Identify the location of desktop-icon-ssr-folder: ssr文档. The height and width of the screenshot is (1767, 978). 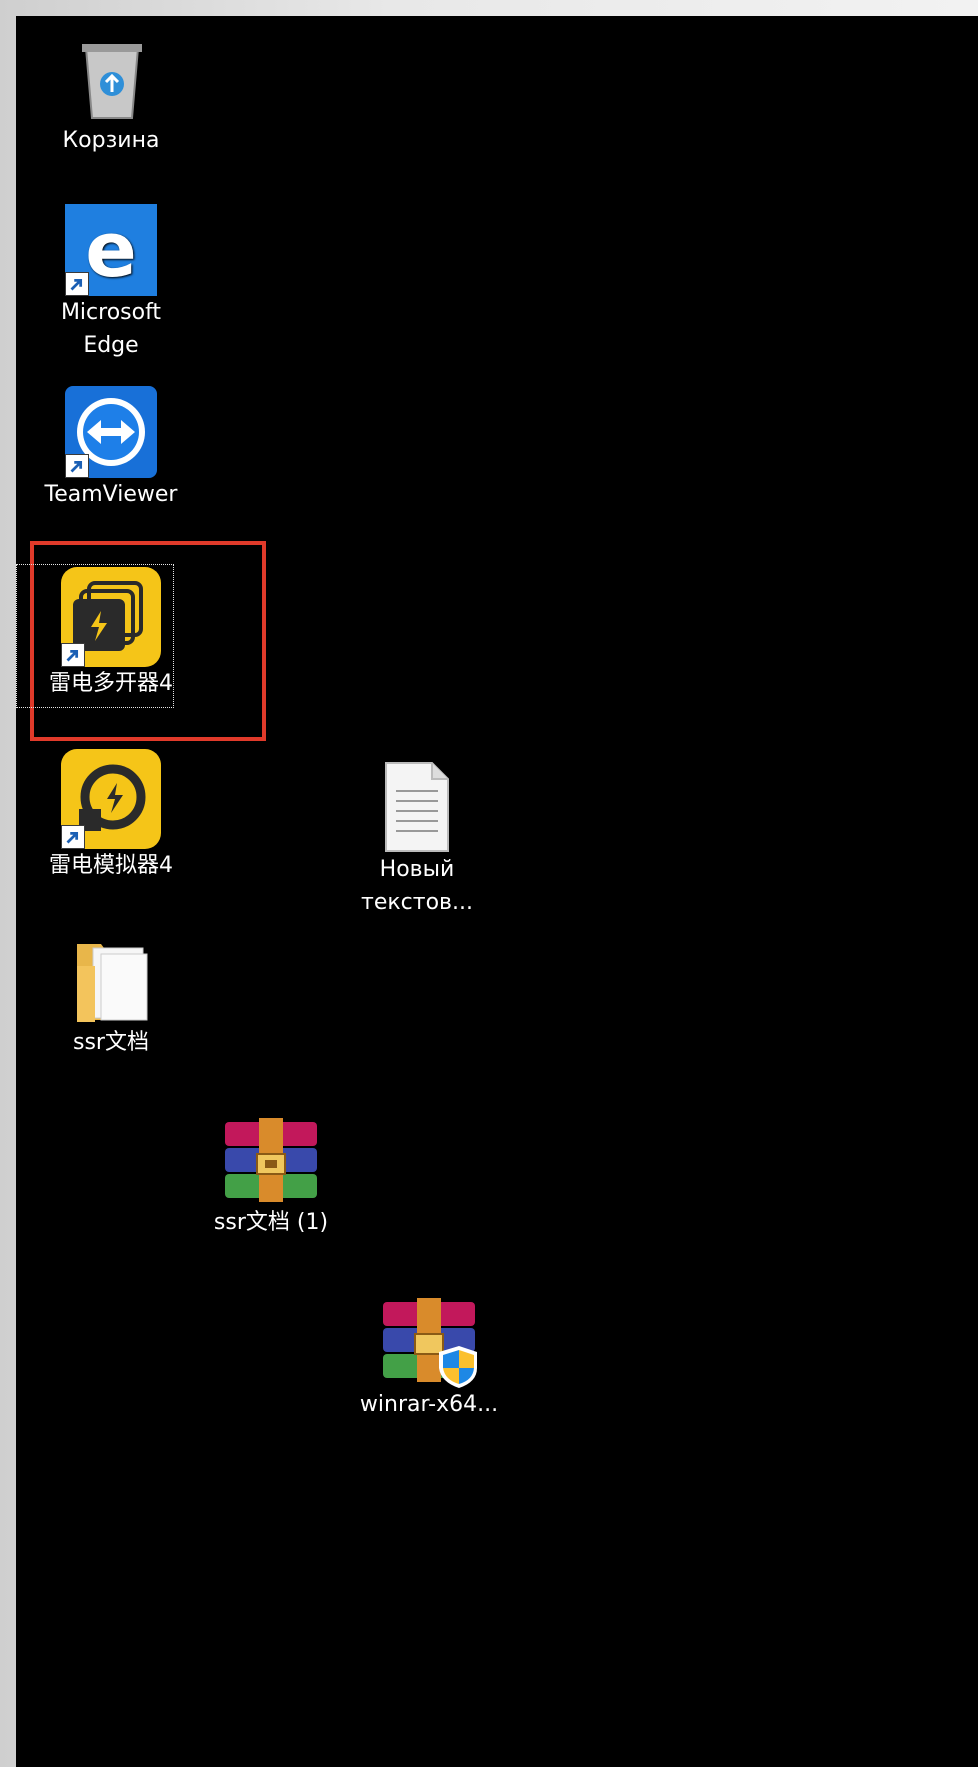
(111, 997).